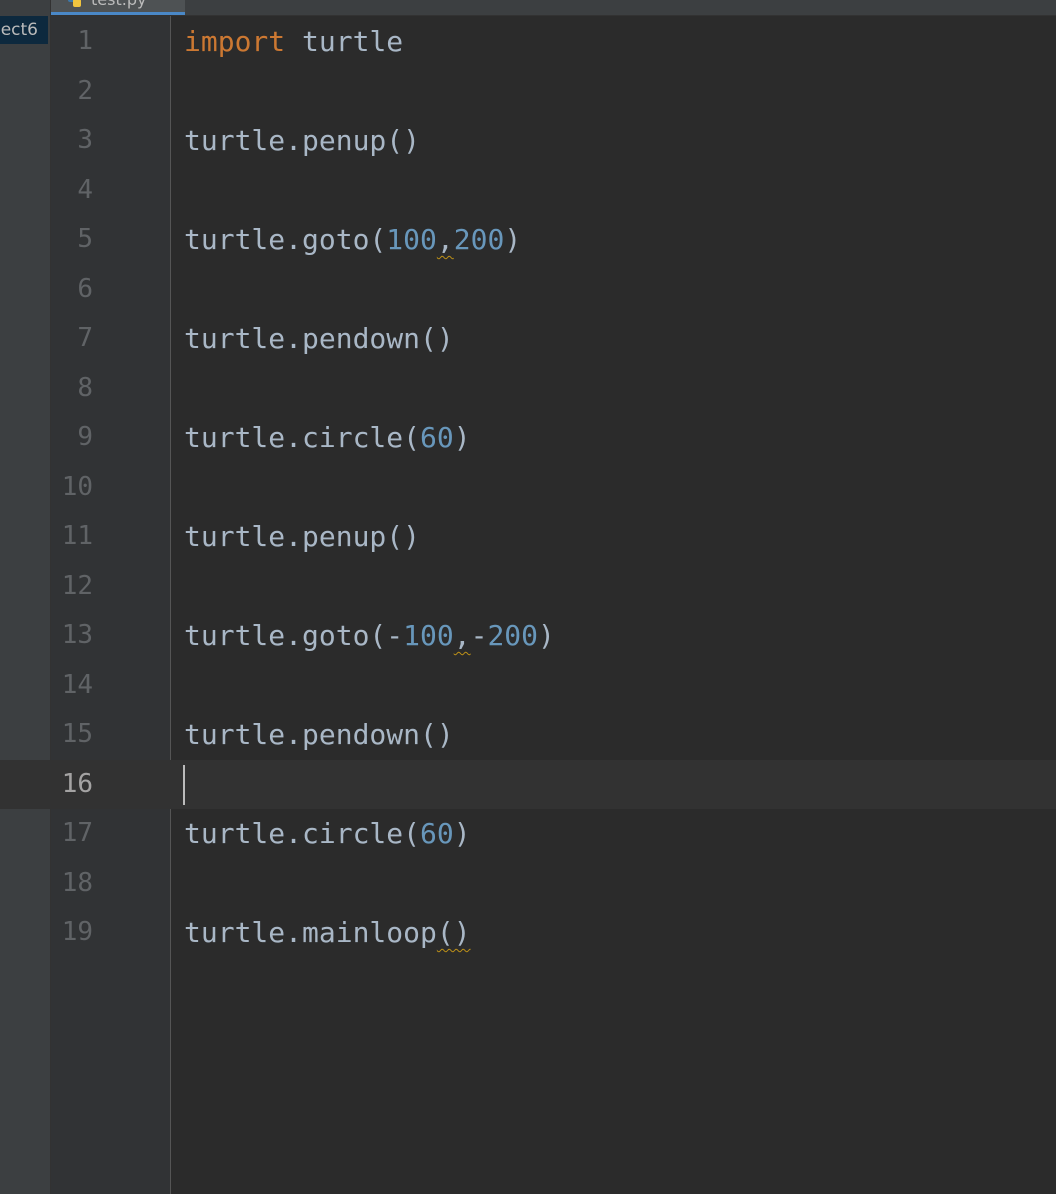 The image size is (1056, 1194). Describe the element at coordinates (85, 239) in the screenshot. I see `line-number: 5` at that location.